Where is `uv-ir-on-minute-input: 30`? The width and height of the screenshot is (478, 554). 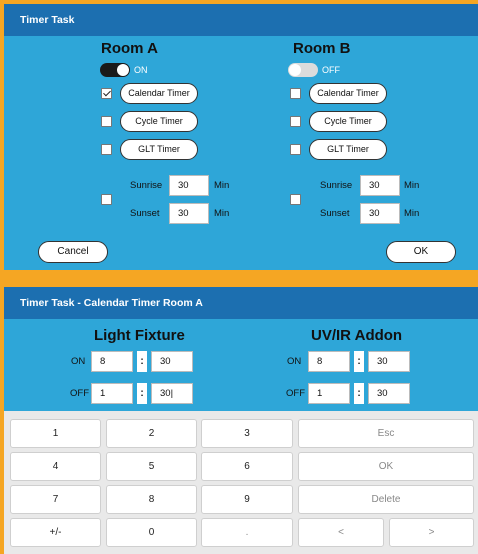
uv-ir-on-minute-input: 30 is located at coordinates (389, 361).